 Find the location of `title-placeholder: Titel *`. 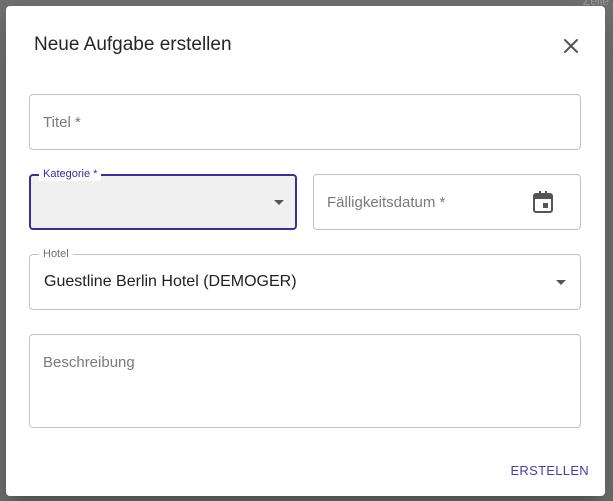

title-placeholder: Titel * is located at coordinates (62, 122).